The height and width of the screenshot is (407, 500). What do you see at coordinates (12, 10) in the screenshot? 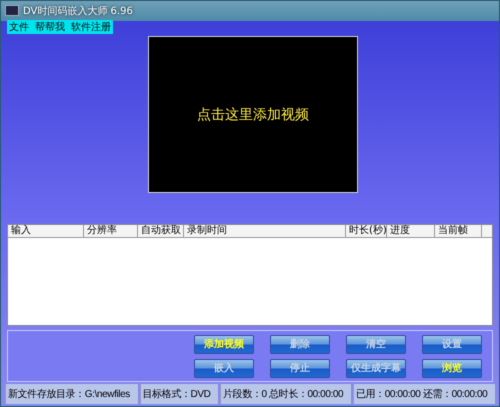
I see `app-icon` at bounding box center [12, 10].